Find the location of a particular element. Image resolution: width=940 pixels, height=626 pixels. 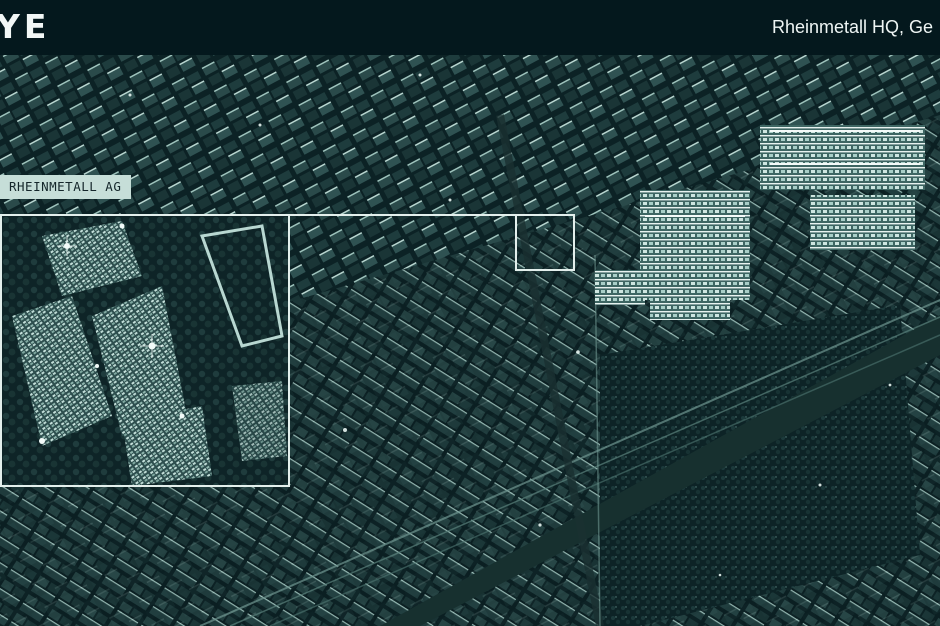

zoomed-building-image-icon is located at coordinates (145, 350).